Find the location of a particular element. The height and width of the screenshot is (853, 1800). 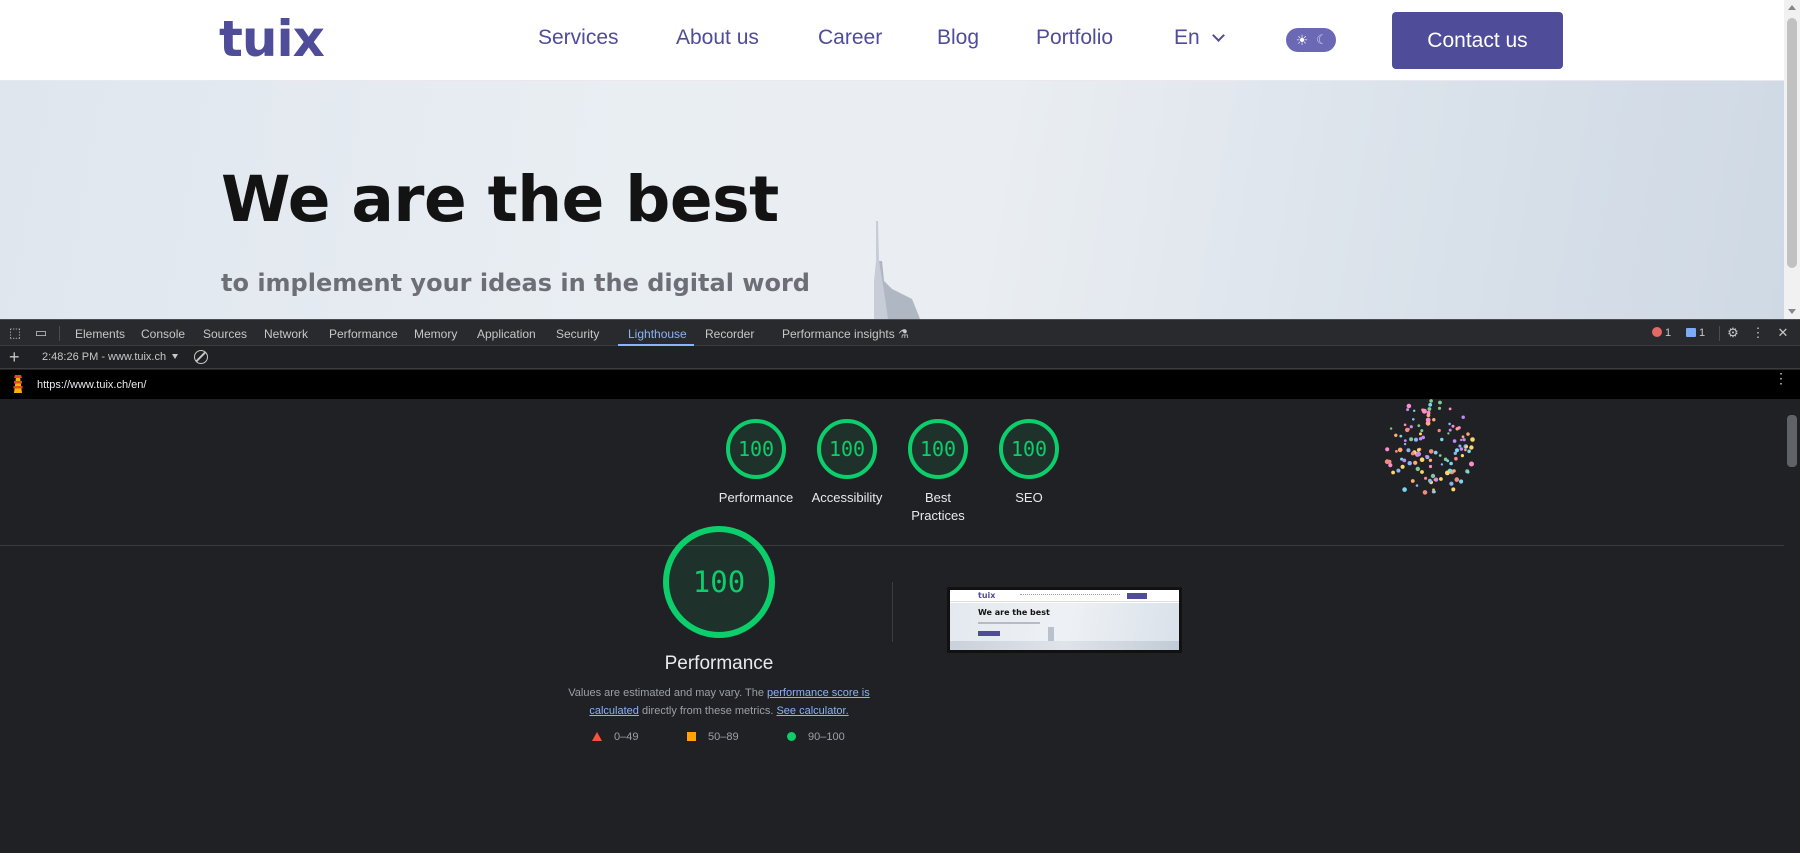

triangle-icon is located at coordinates (597, 736).